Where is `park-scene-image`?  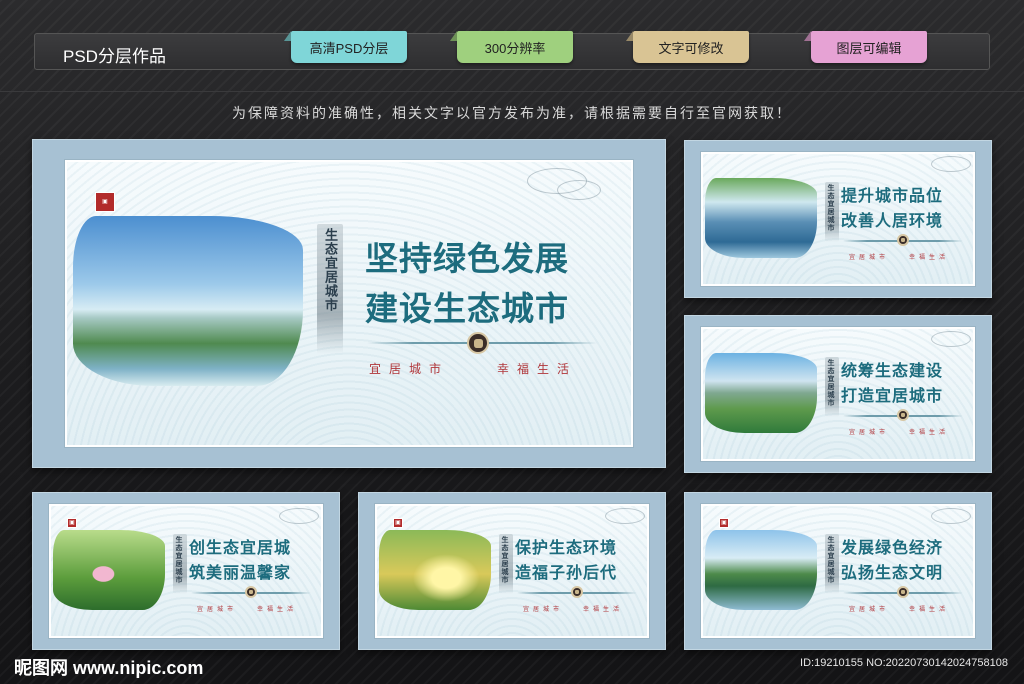 park-scene-image is located at coordinates (761, 393).